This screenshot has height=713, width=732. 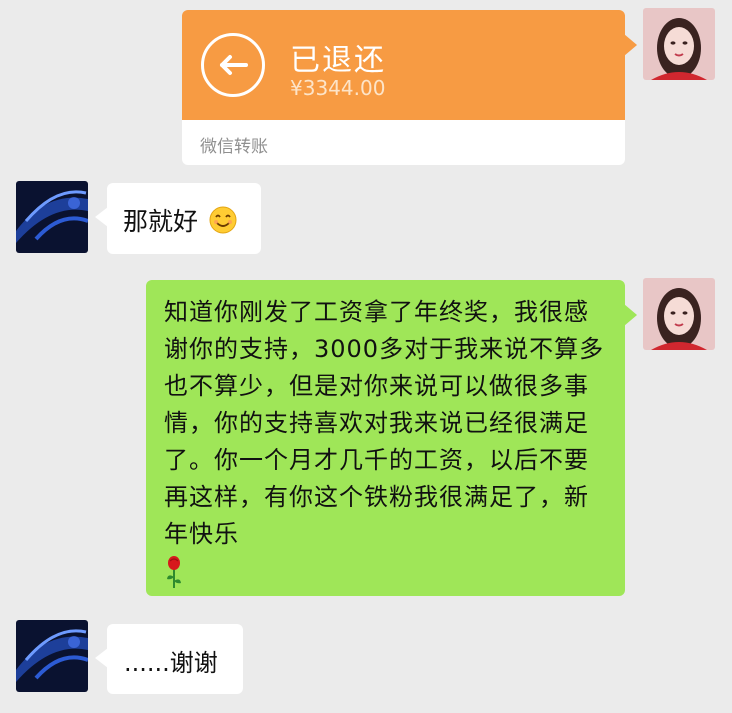 I want to click on wechat-transfer-card: 已退还 ¥3344.00 微信转账, so click(x=409, y=87).